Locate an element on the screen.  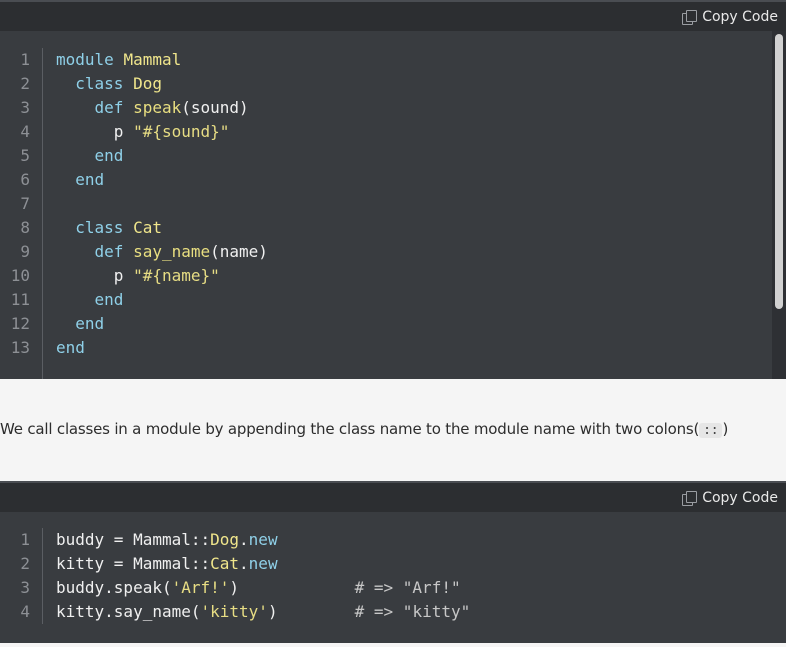
line-number: 6 is located at coordinates (25, 179).